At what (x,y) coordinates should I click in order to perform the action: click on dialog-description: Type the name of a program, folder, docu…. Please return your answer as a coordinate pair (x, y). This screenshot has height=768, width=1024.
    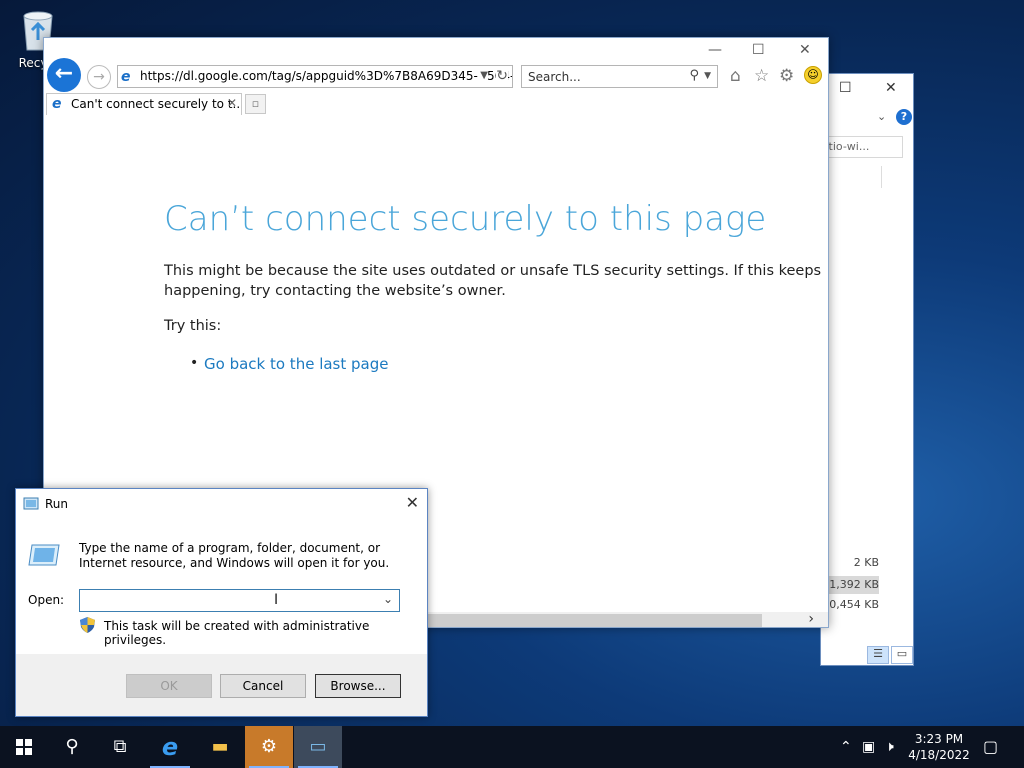
    Looking at the image, I should click on (234, 555).